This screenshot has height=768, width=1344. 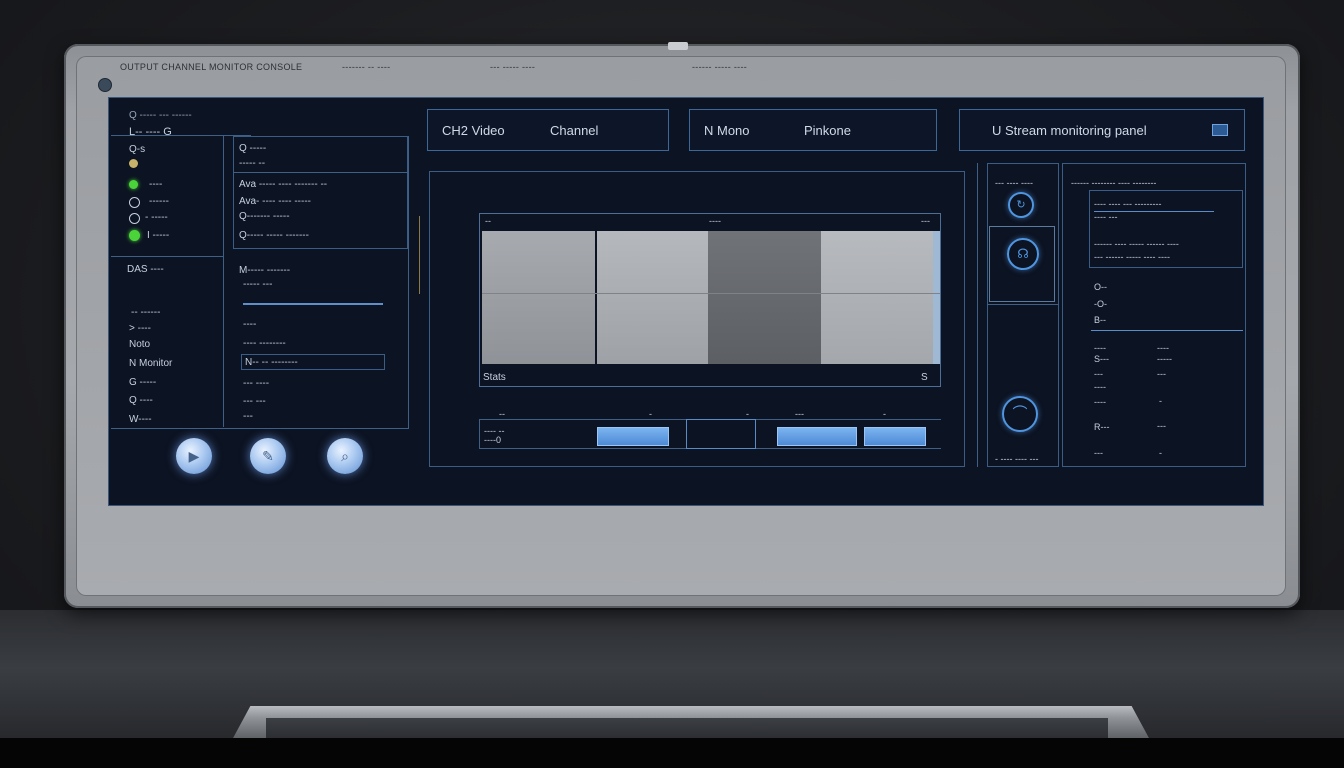 What do you see at coordinates (678, 46) in the screenshot?
I see `camera` at bounding box center [678, 46].